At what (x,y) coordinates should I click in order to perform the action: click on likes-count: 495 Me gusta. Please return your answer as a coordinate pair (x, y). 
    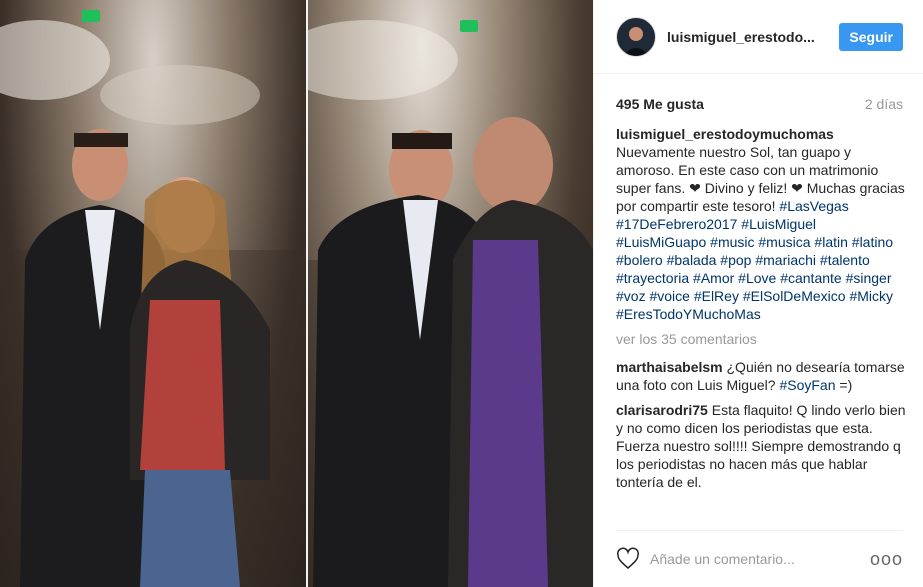
    Looking at the image, I should click on (660, 104).